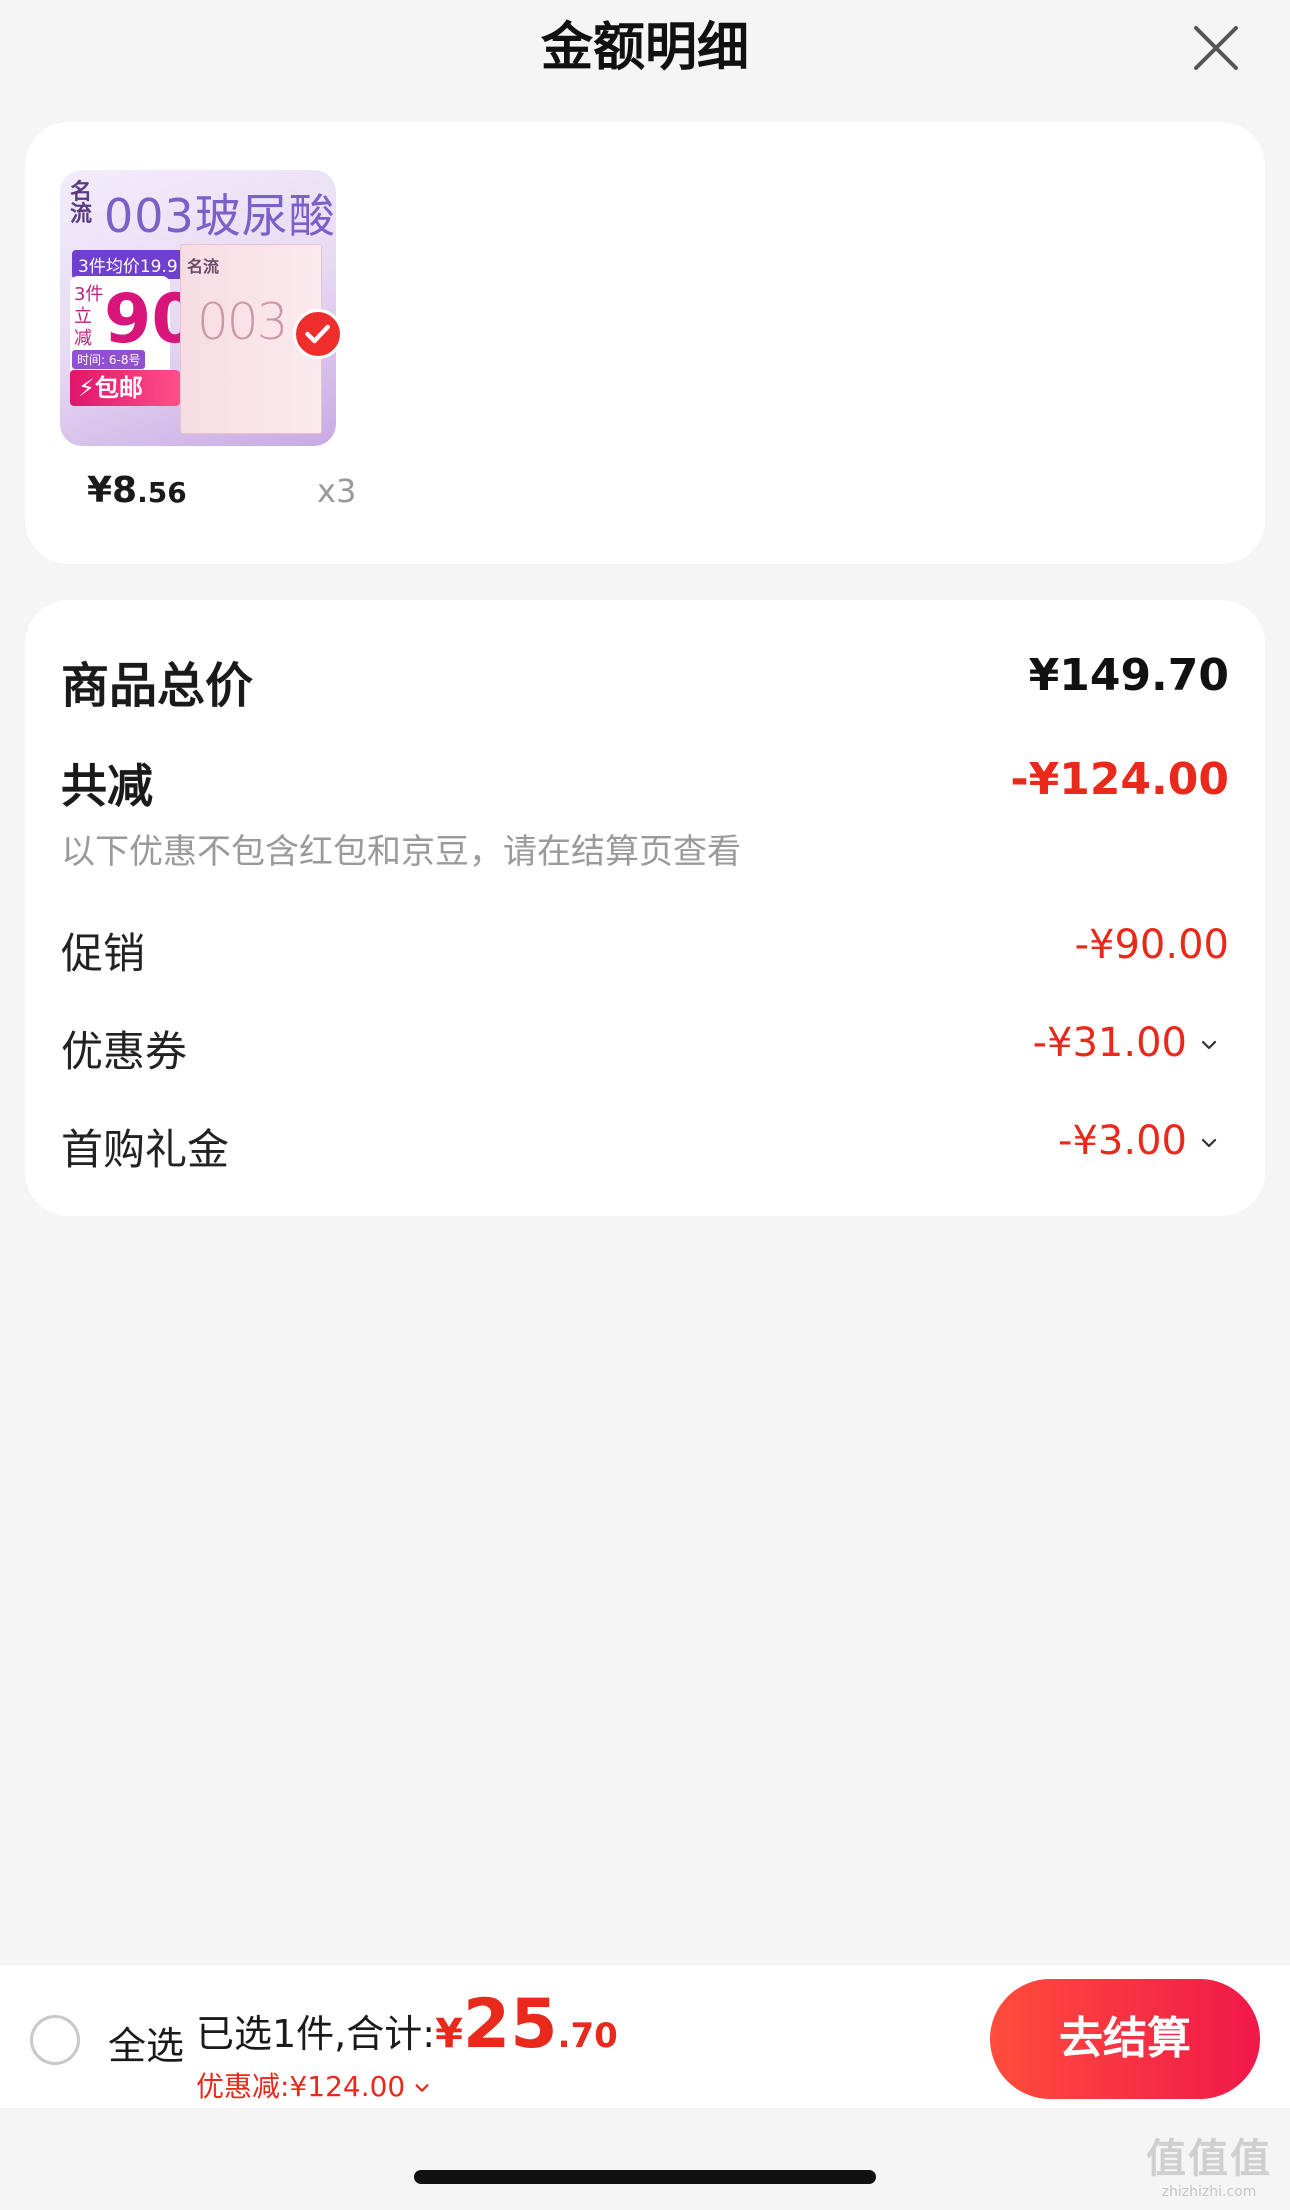 This screenshot has height=2210, width=1290. Describe the element at coordinates (109, 359) in the screenshot. I see `thumbnail-promo-date: 时间: 6-8号` at that location.